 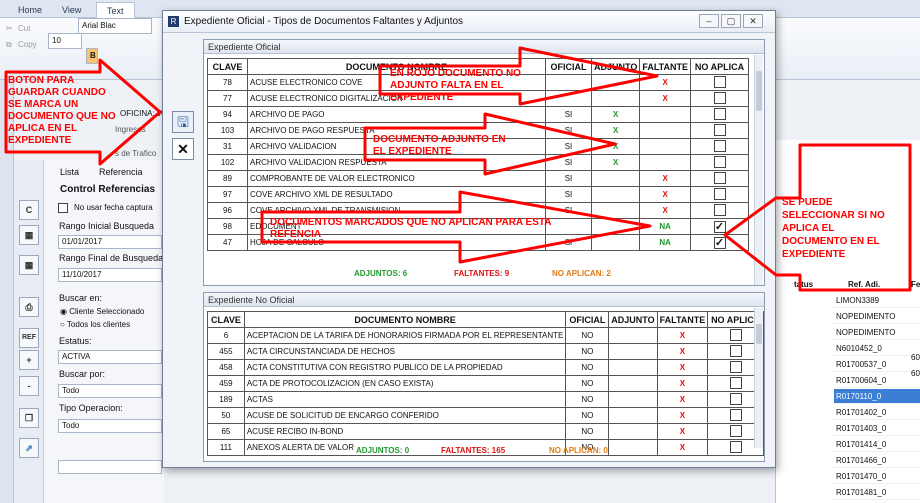 I want to click on calendar-button: ▦, so click(x=29, y=235).